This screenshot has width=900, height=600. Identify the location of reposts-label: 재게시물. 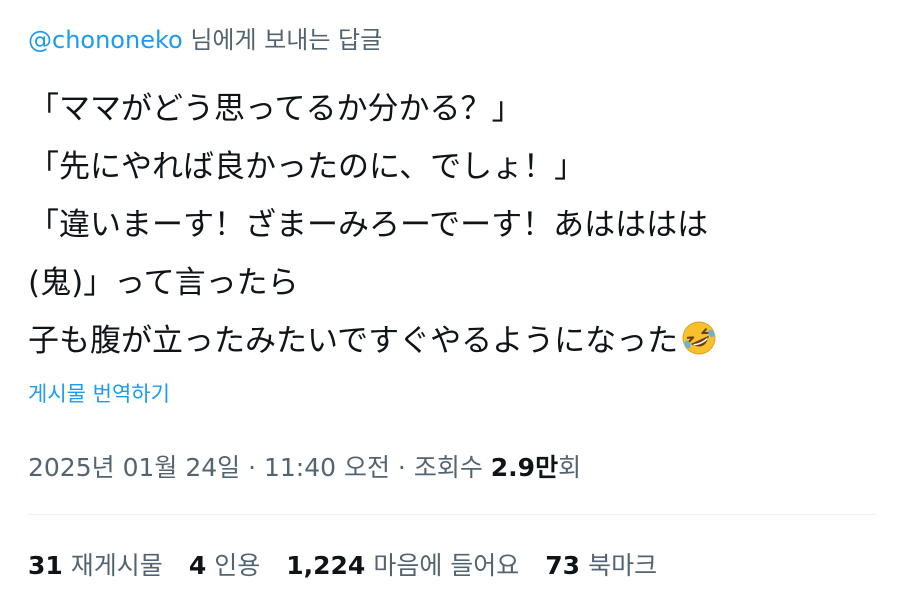
(116, 565).